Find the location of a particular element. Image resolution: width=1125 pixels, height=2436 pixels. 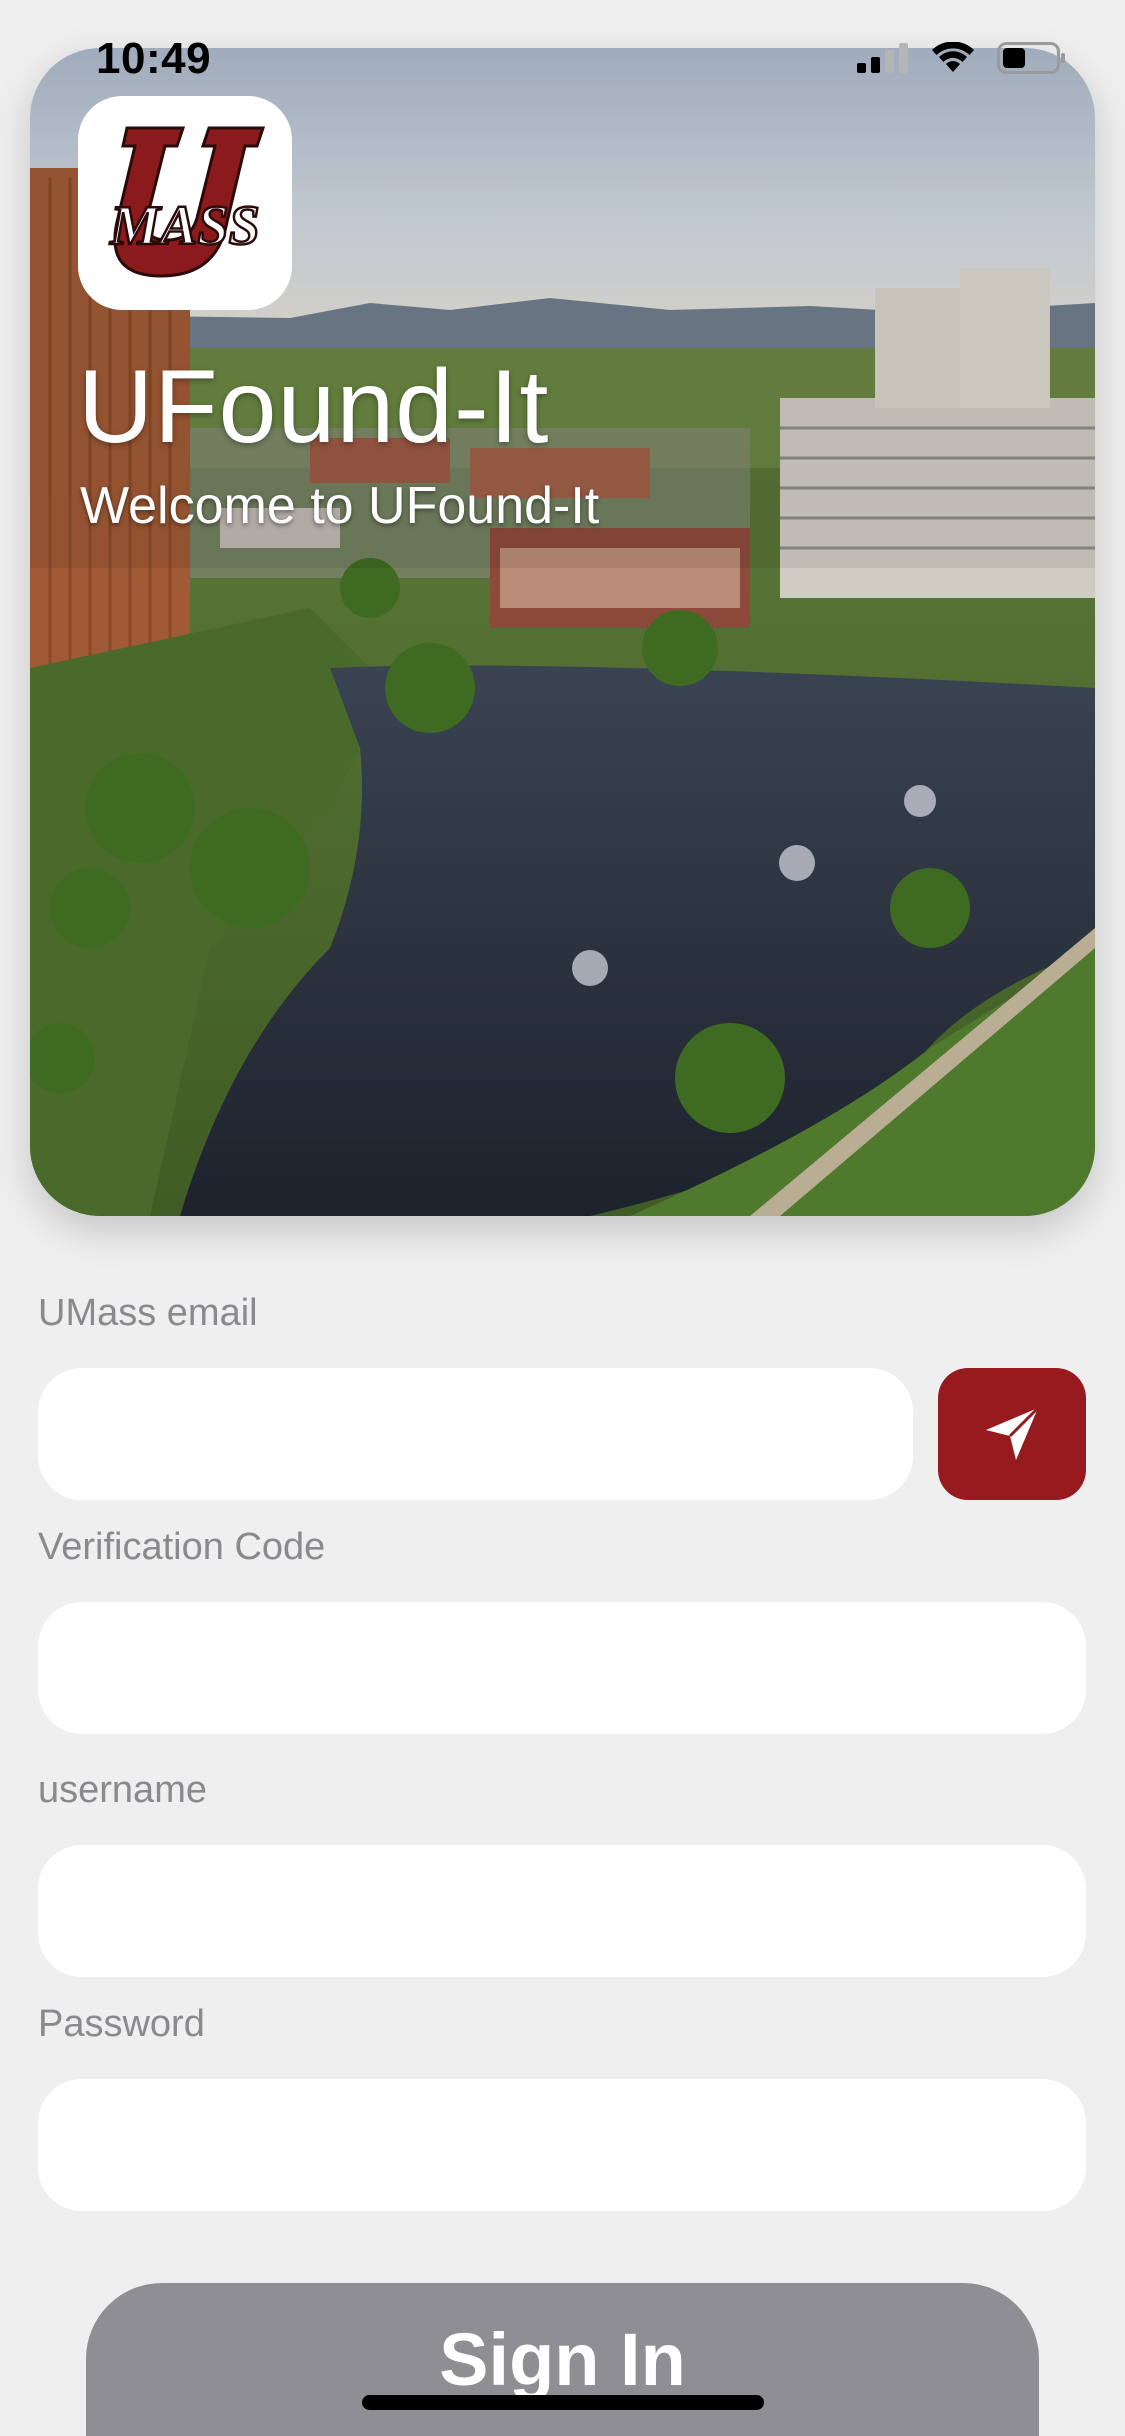

status-bar: 10:49 is located at coordinates (562, 60).